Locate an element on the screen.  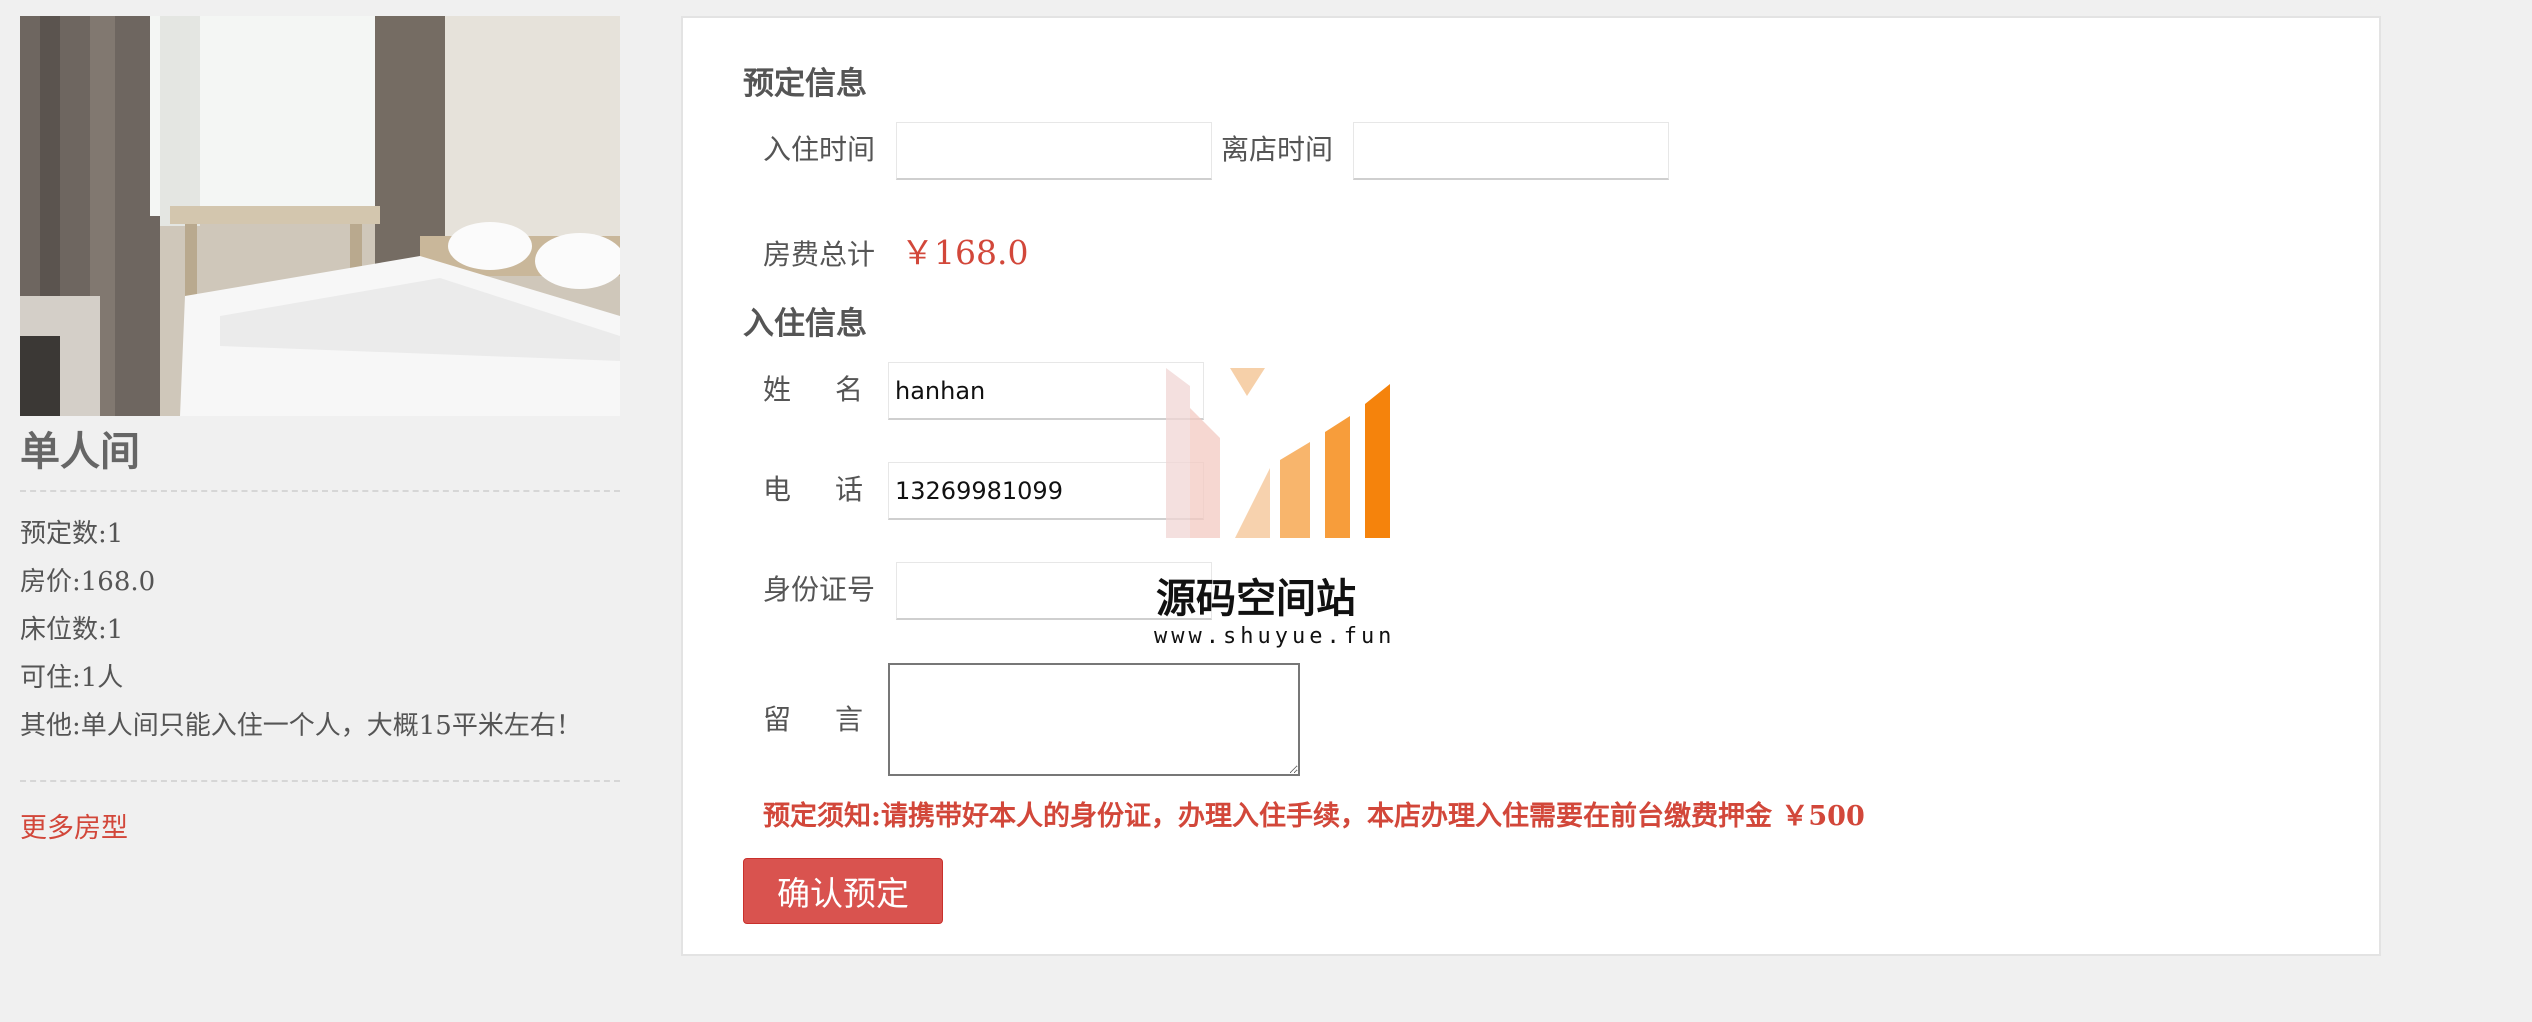
room-photo is located at coordinates (320, 216).